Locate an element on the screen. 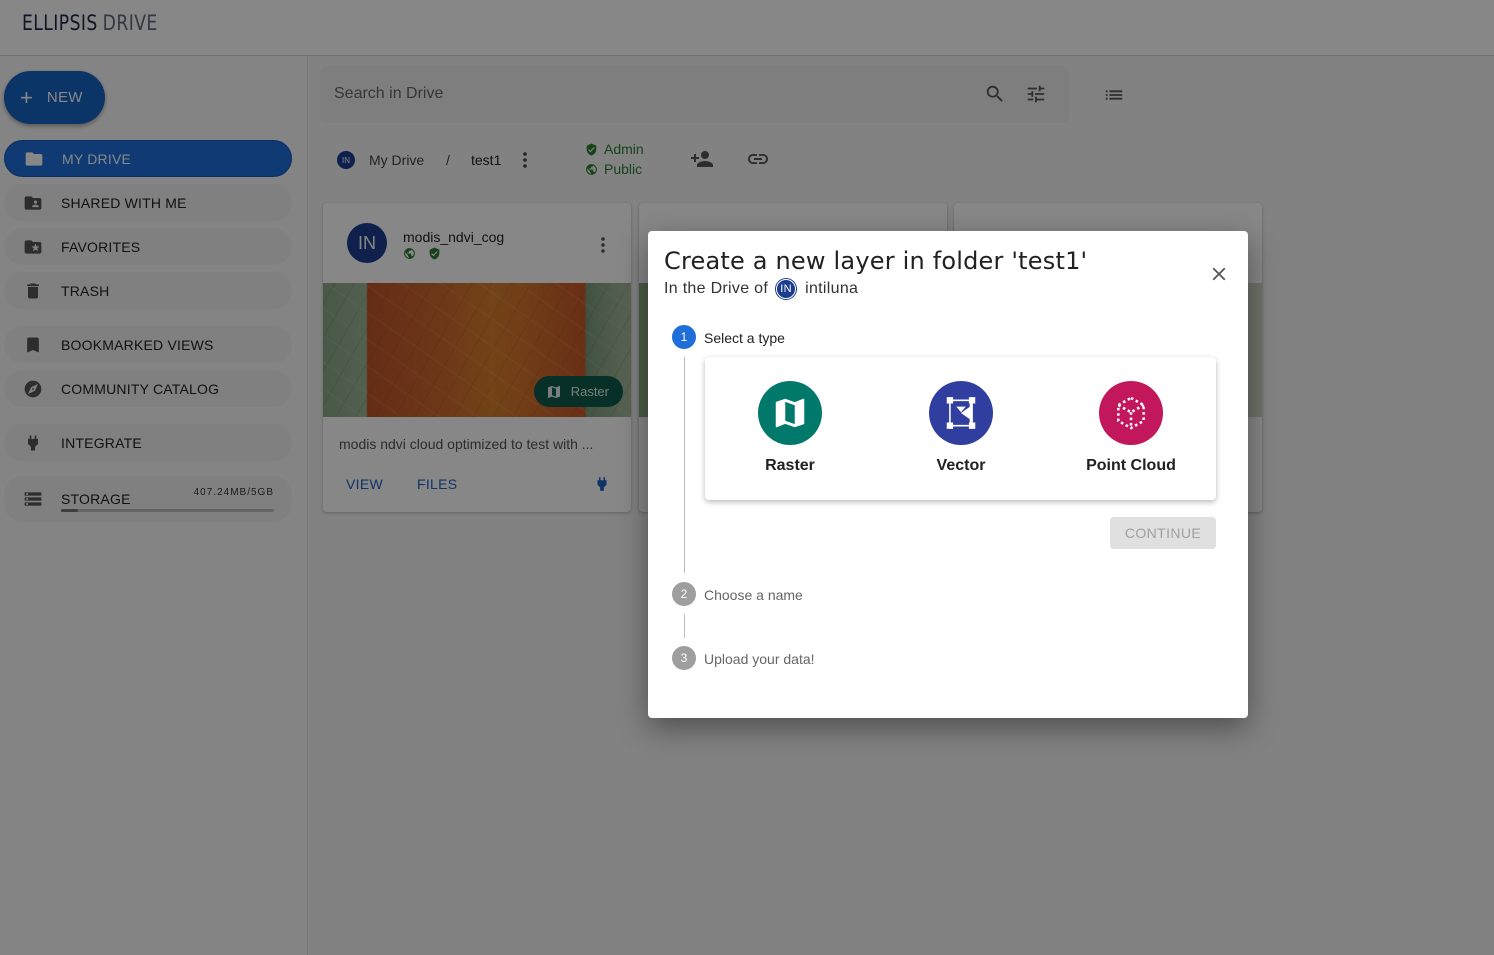  dialog-subtitle: In the Drive of IN intiluna is located at coordinates (761, 289).